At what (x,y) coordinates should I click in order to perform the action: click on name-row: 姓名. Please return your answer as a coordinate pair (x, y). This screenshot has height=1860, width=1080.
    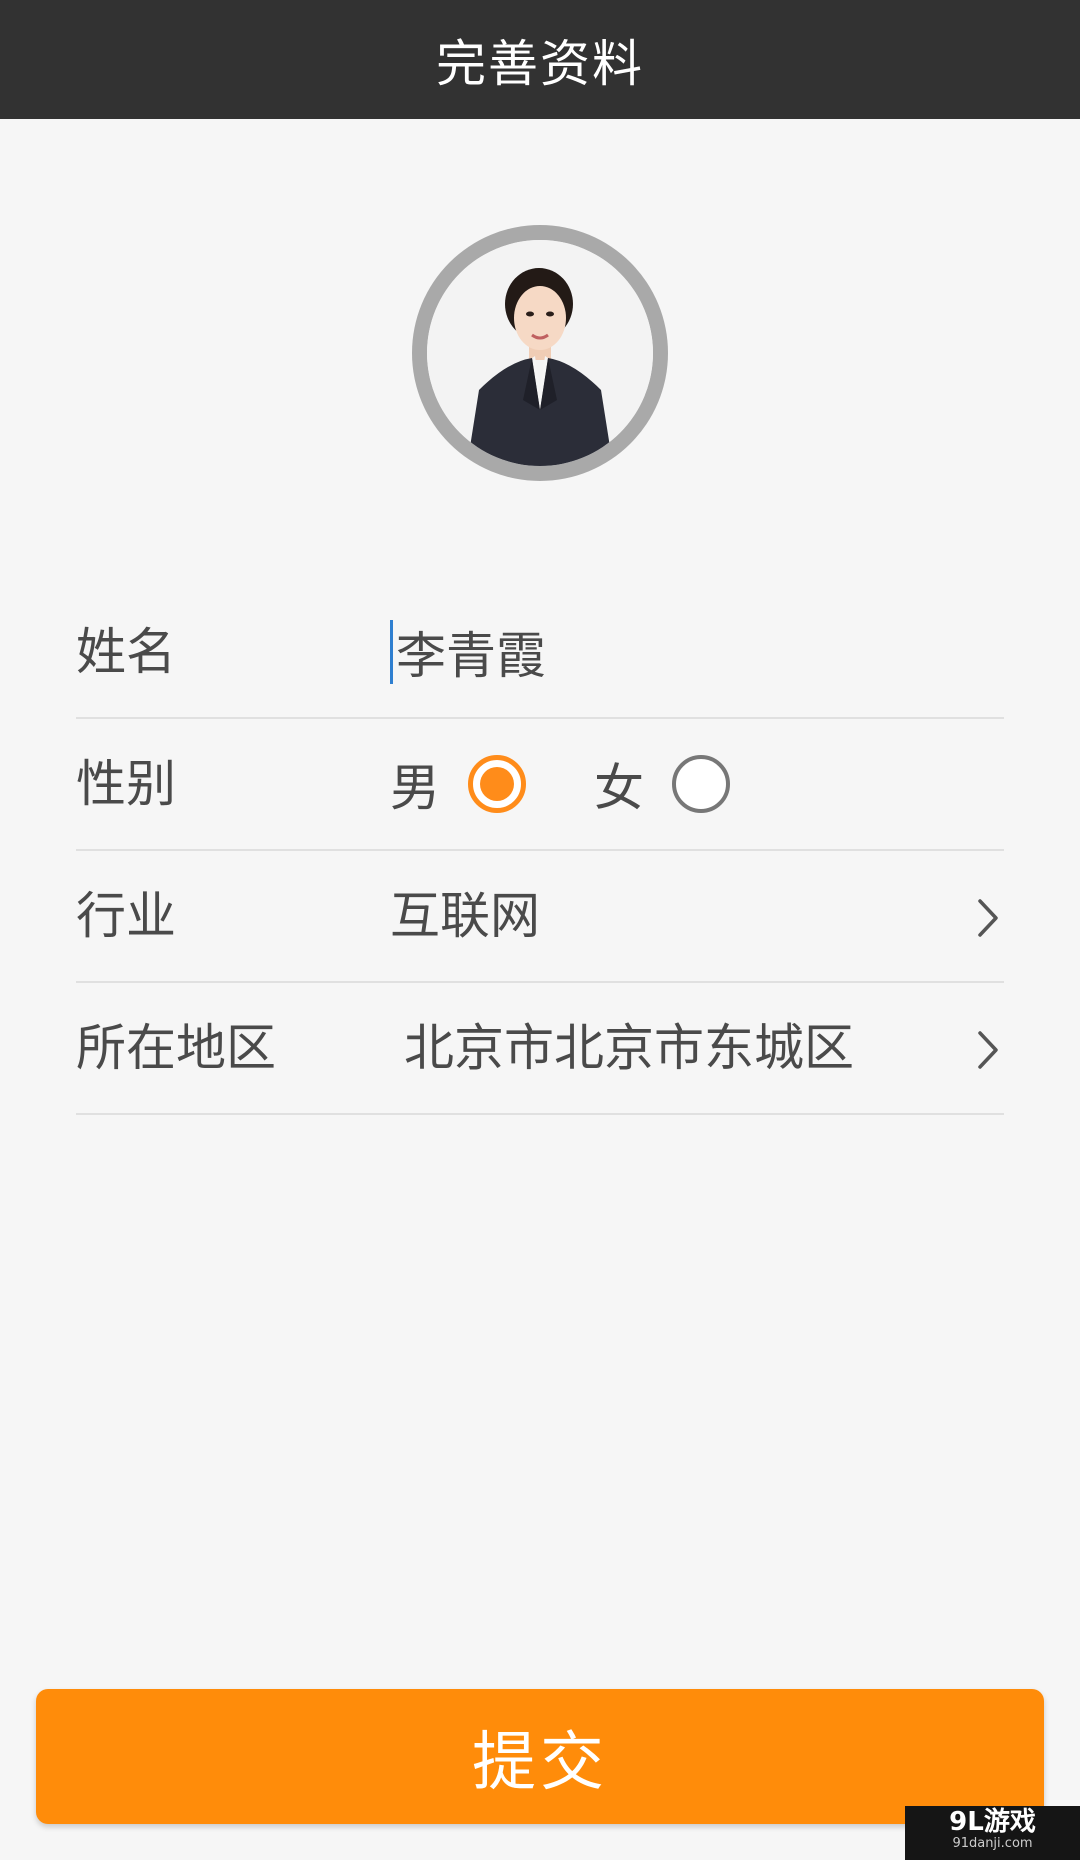
    Looking at the image, I should click on (540, 653).